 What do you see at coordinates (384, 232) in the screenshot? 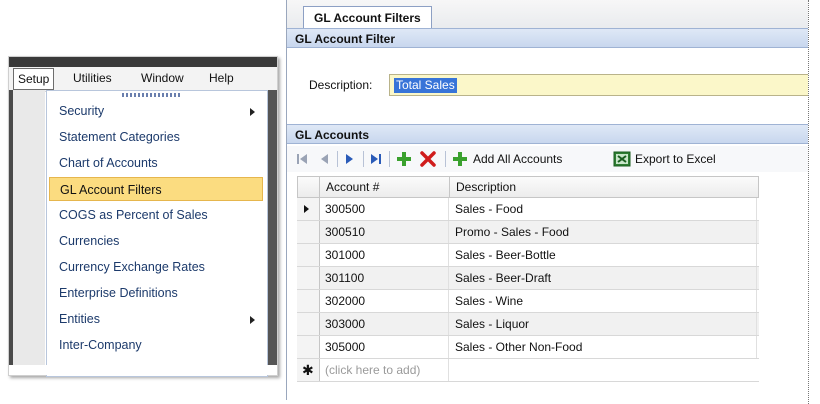
I see `cell-account-number: 300510` at bounding box center [384, 232].